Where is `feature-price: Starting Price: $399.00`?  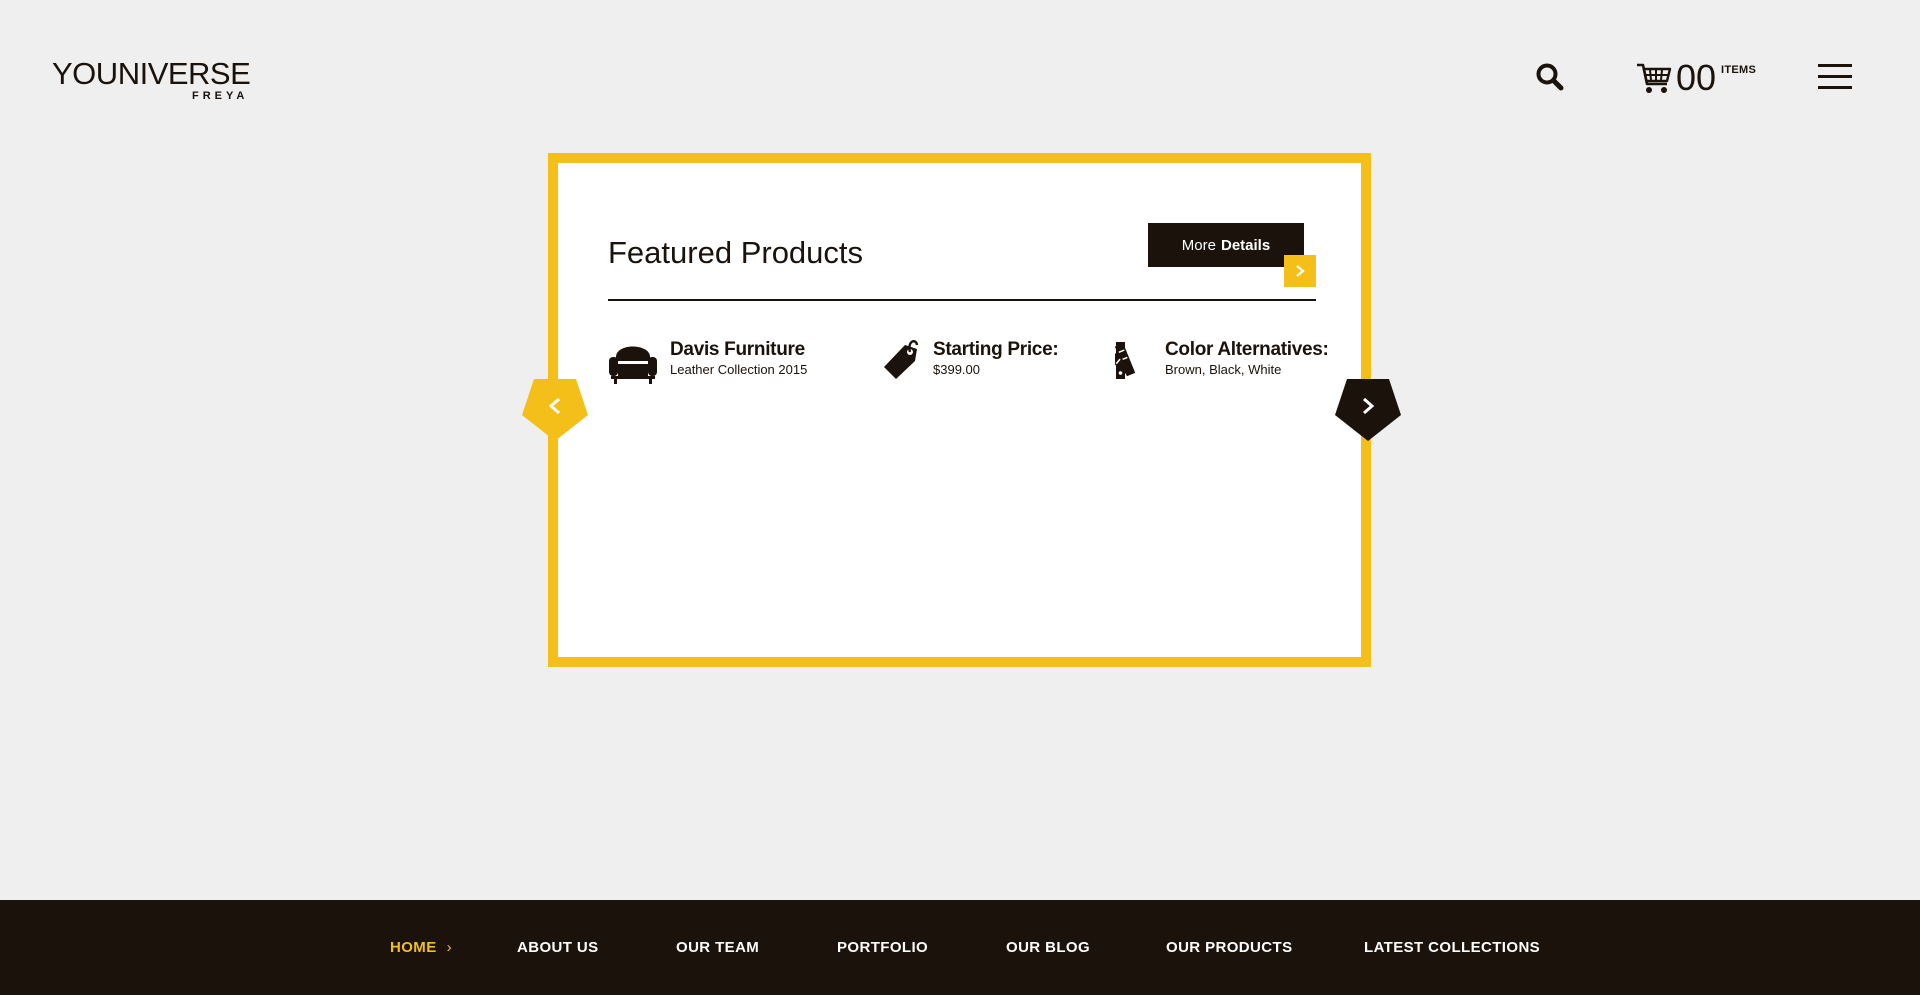
feature-price: Starting Price: $399.00 is located at coordinates (971, 360).